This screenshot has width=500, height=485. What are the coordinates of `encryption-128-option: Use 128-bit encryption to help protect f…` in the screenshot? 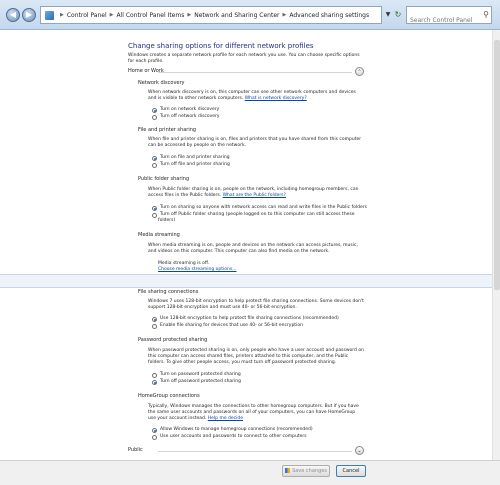 It's located at (245, 319).